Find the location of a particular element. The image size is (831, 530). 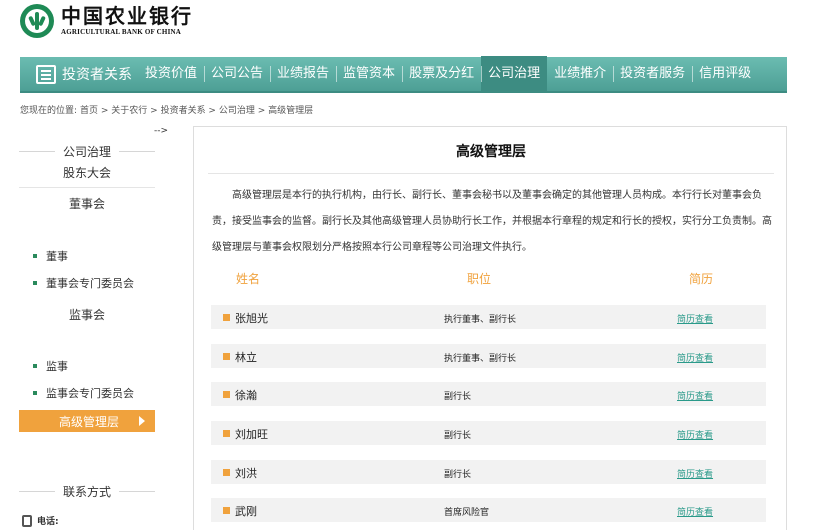

column-header-position: 职位 is located at coordinates (479, 279).